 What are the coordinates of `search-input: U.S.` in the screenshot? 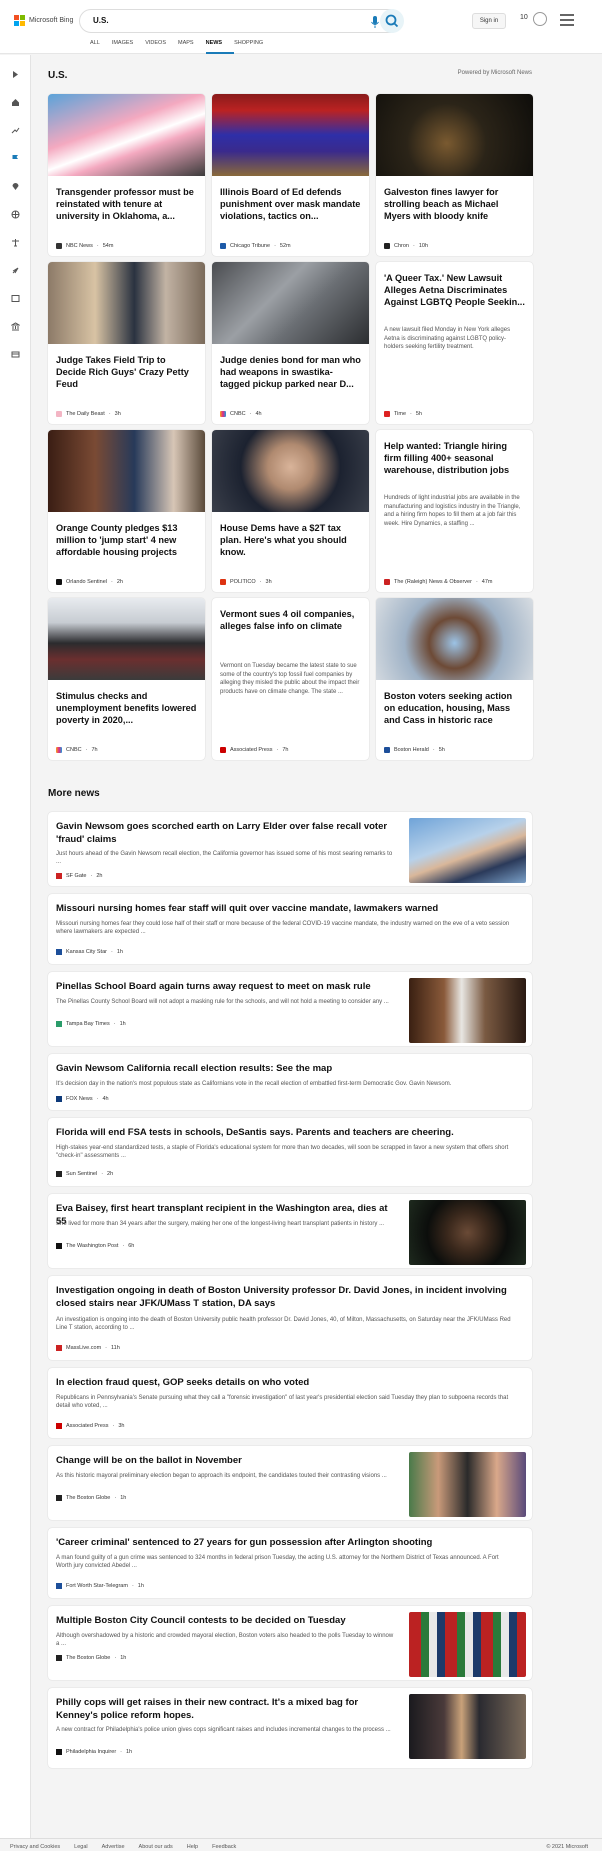 It's located at (101, 20).